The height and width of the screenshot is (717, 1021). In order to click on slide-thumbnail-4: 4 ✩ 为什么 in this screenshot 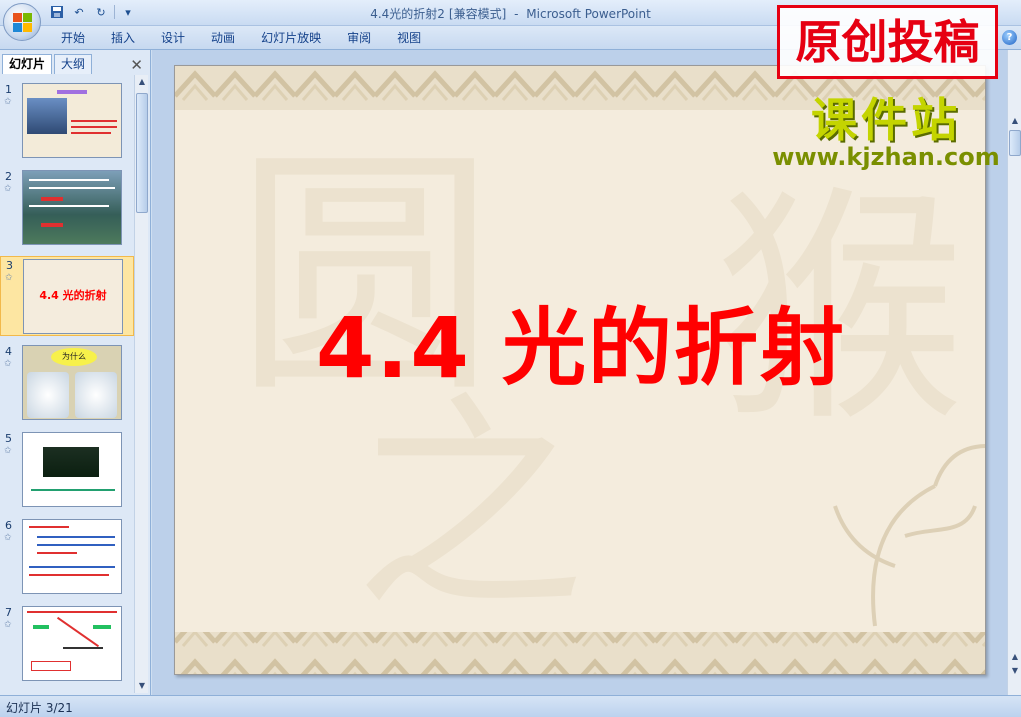, I will do `click(67, 383)`.